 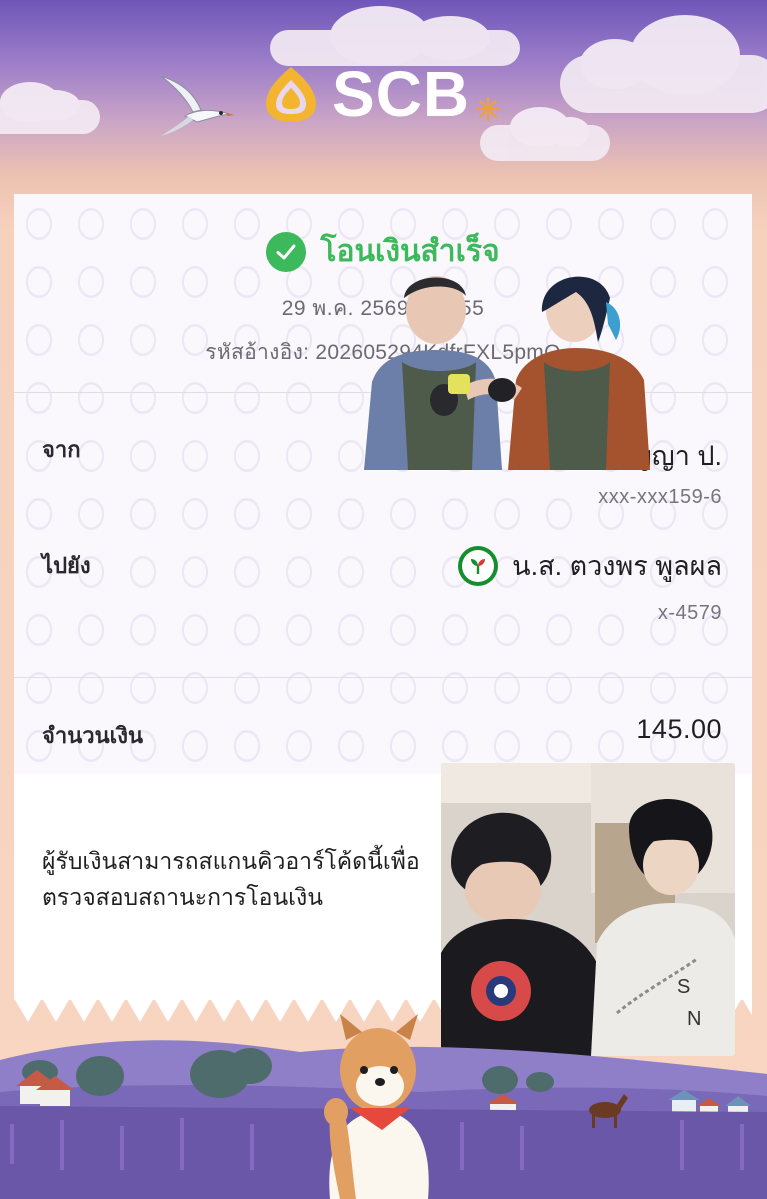 What do you see at coordinates (291, 94) in the screenshot?
I see `scb-bodhi-leaf-icon` at bounding box center [291, 94].